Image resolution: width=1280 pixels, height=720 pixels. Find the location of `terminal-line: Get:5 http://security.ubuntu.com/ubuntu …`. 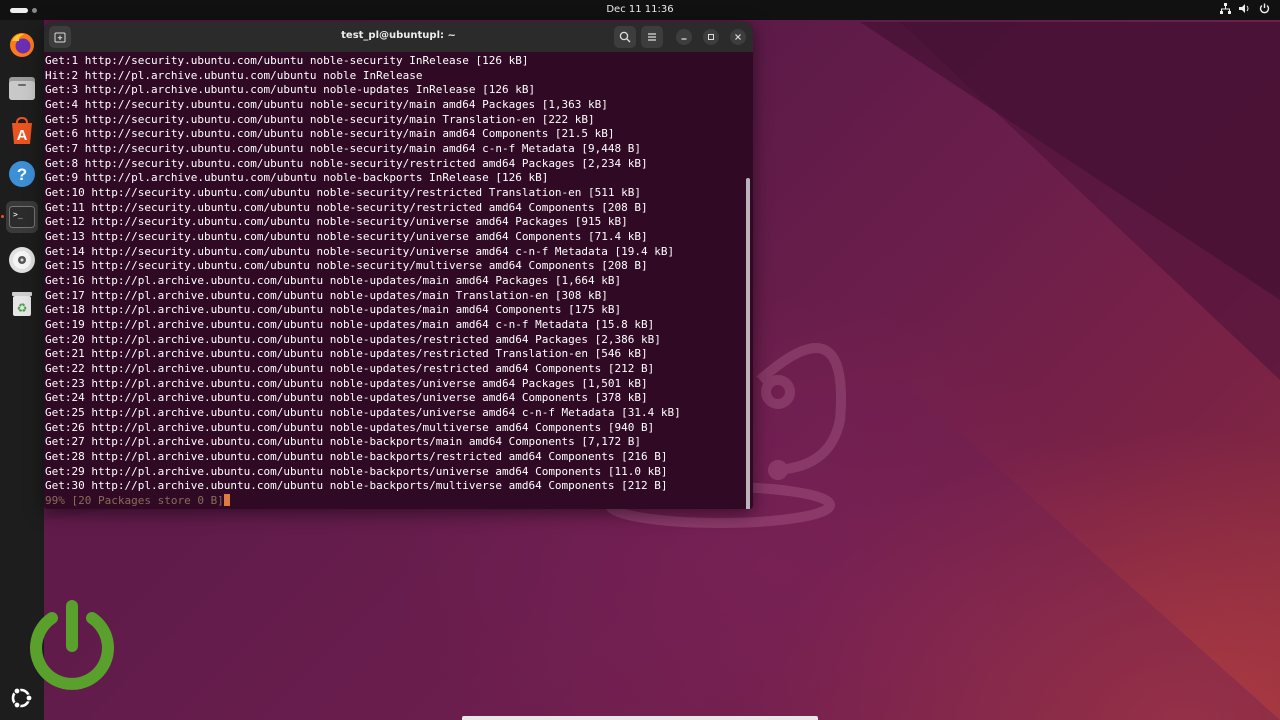

terminal-line: Get:5 http://security.ubuntu.com/ubuntu … is located at coordinates (320, 119).